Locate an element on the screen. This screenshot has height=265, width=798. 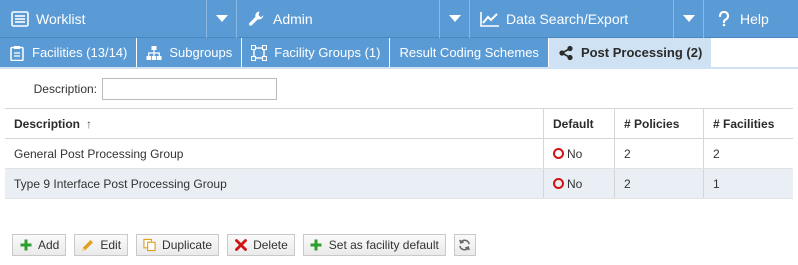
nav-help-label: Help is located at coordinates (754, 19).